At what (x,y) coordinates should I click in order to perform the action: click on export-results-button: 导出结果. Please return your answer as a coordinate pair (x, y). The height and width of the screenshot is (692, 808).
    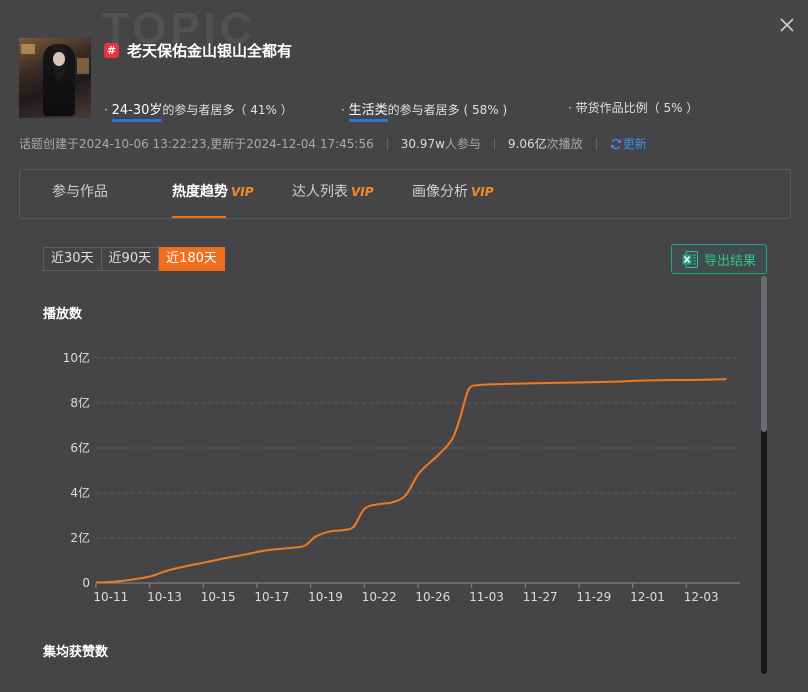
    Looking at the image, I should click on (719, 259).